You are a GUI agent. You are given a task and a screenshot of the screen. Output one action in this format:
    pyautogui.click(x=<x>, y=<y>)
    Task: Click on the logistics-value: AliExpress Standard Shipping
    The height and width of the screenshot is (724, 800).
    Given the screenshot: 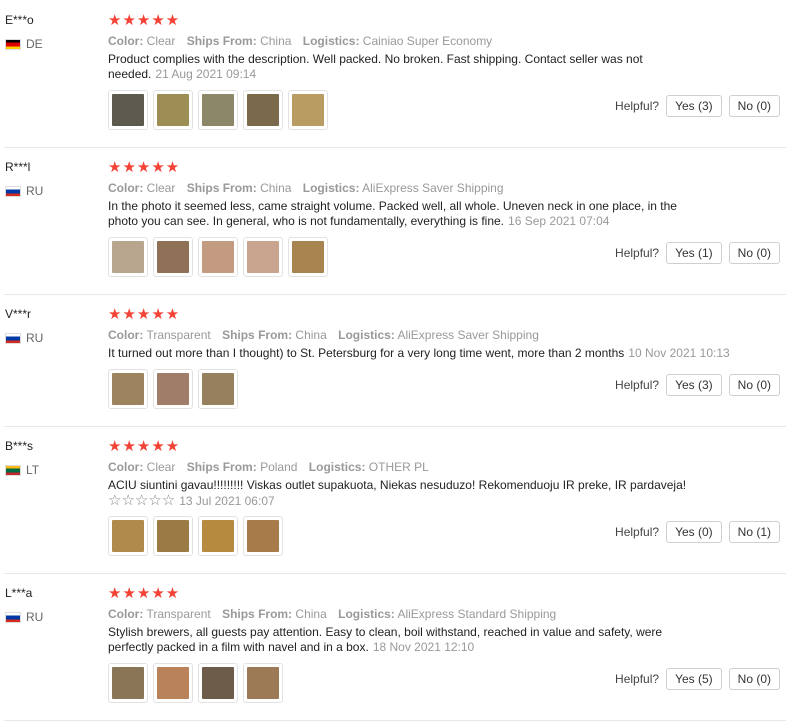 What is the action you would take?
    pyautogui.click(x=477, y=614)
    